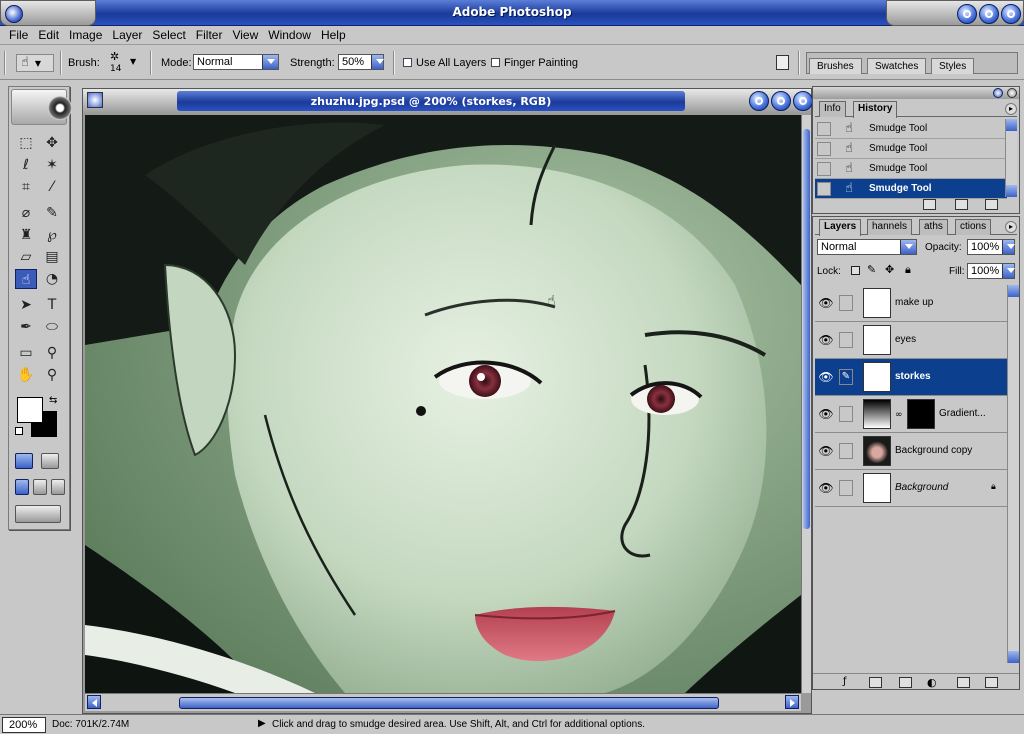 The width and height of the screenshot is (1024, 734). Describe the element at coordinates (781, 101) in the screenshot. I see `doc-maximize-icon` at that location.